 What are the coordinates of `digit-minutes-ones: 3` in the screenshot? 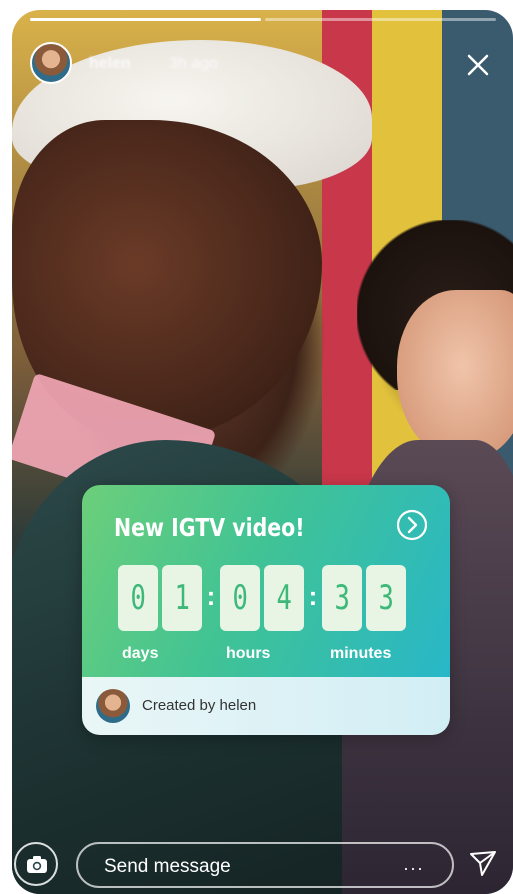 It's located at (386, 598).